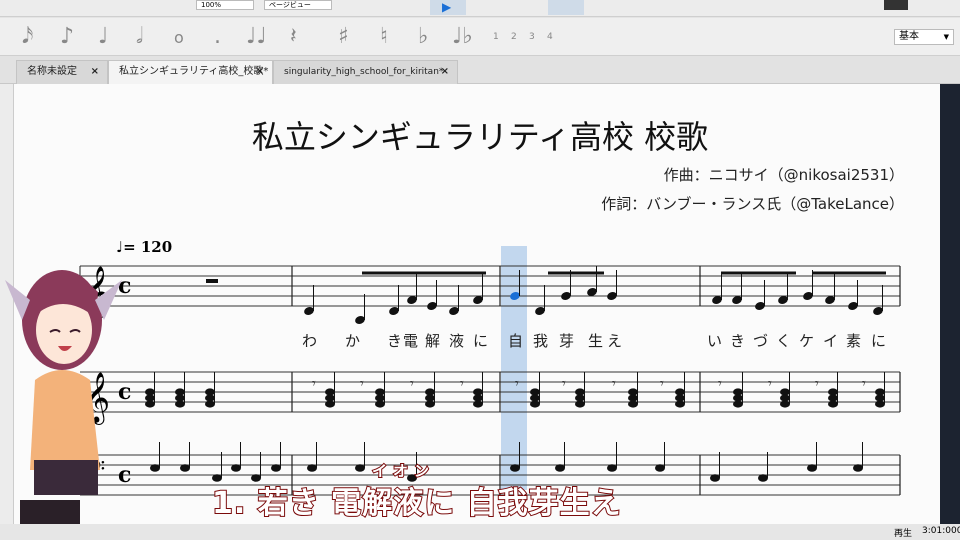 This screenshot has height=540, width=960. I want to click on lyric-syllable: わ, so click(310, 341).